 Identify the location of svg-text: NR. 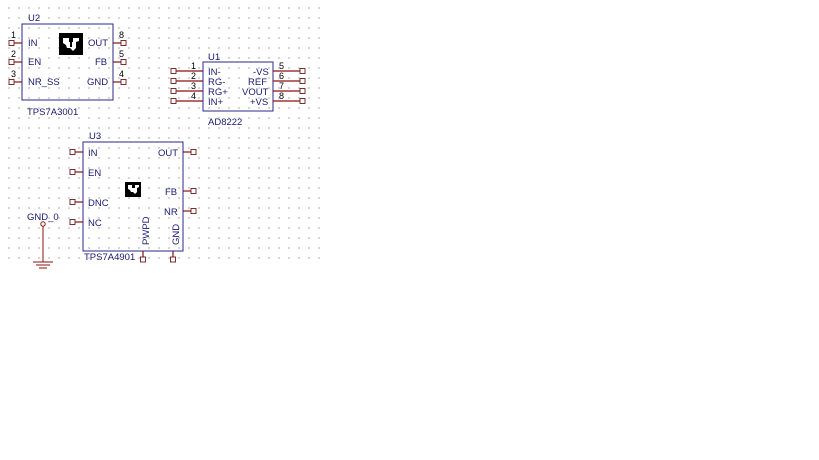
(171, 212).